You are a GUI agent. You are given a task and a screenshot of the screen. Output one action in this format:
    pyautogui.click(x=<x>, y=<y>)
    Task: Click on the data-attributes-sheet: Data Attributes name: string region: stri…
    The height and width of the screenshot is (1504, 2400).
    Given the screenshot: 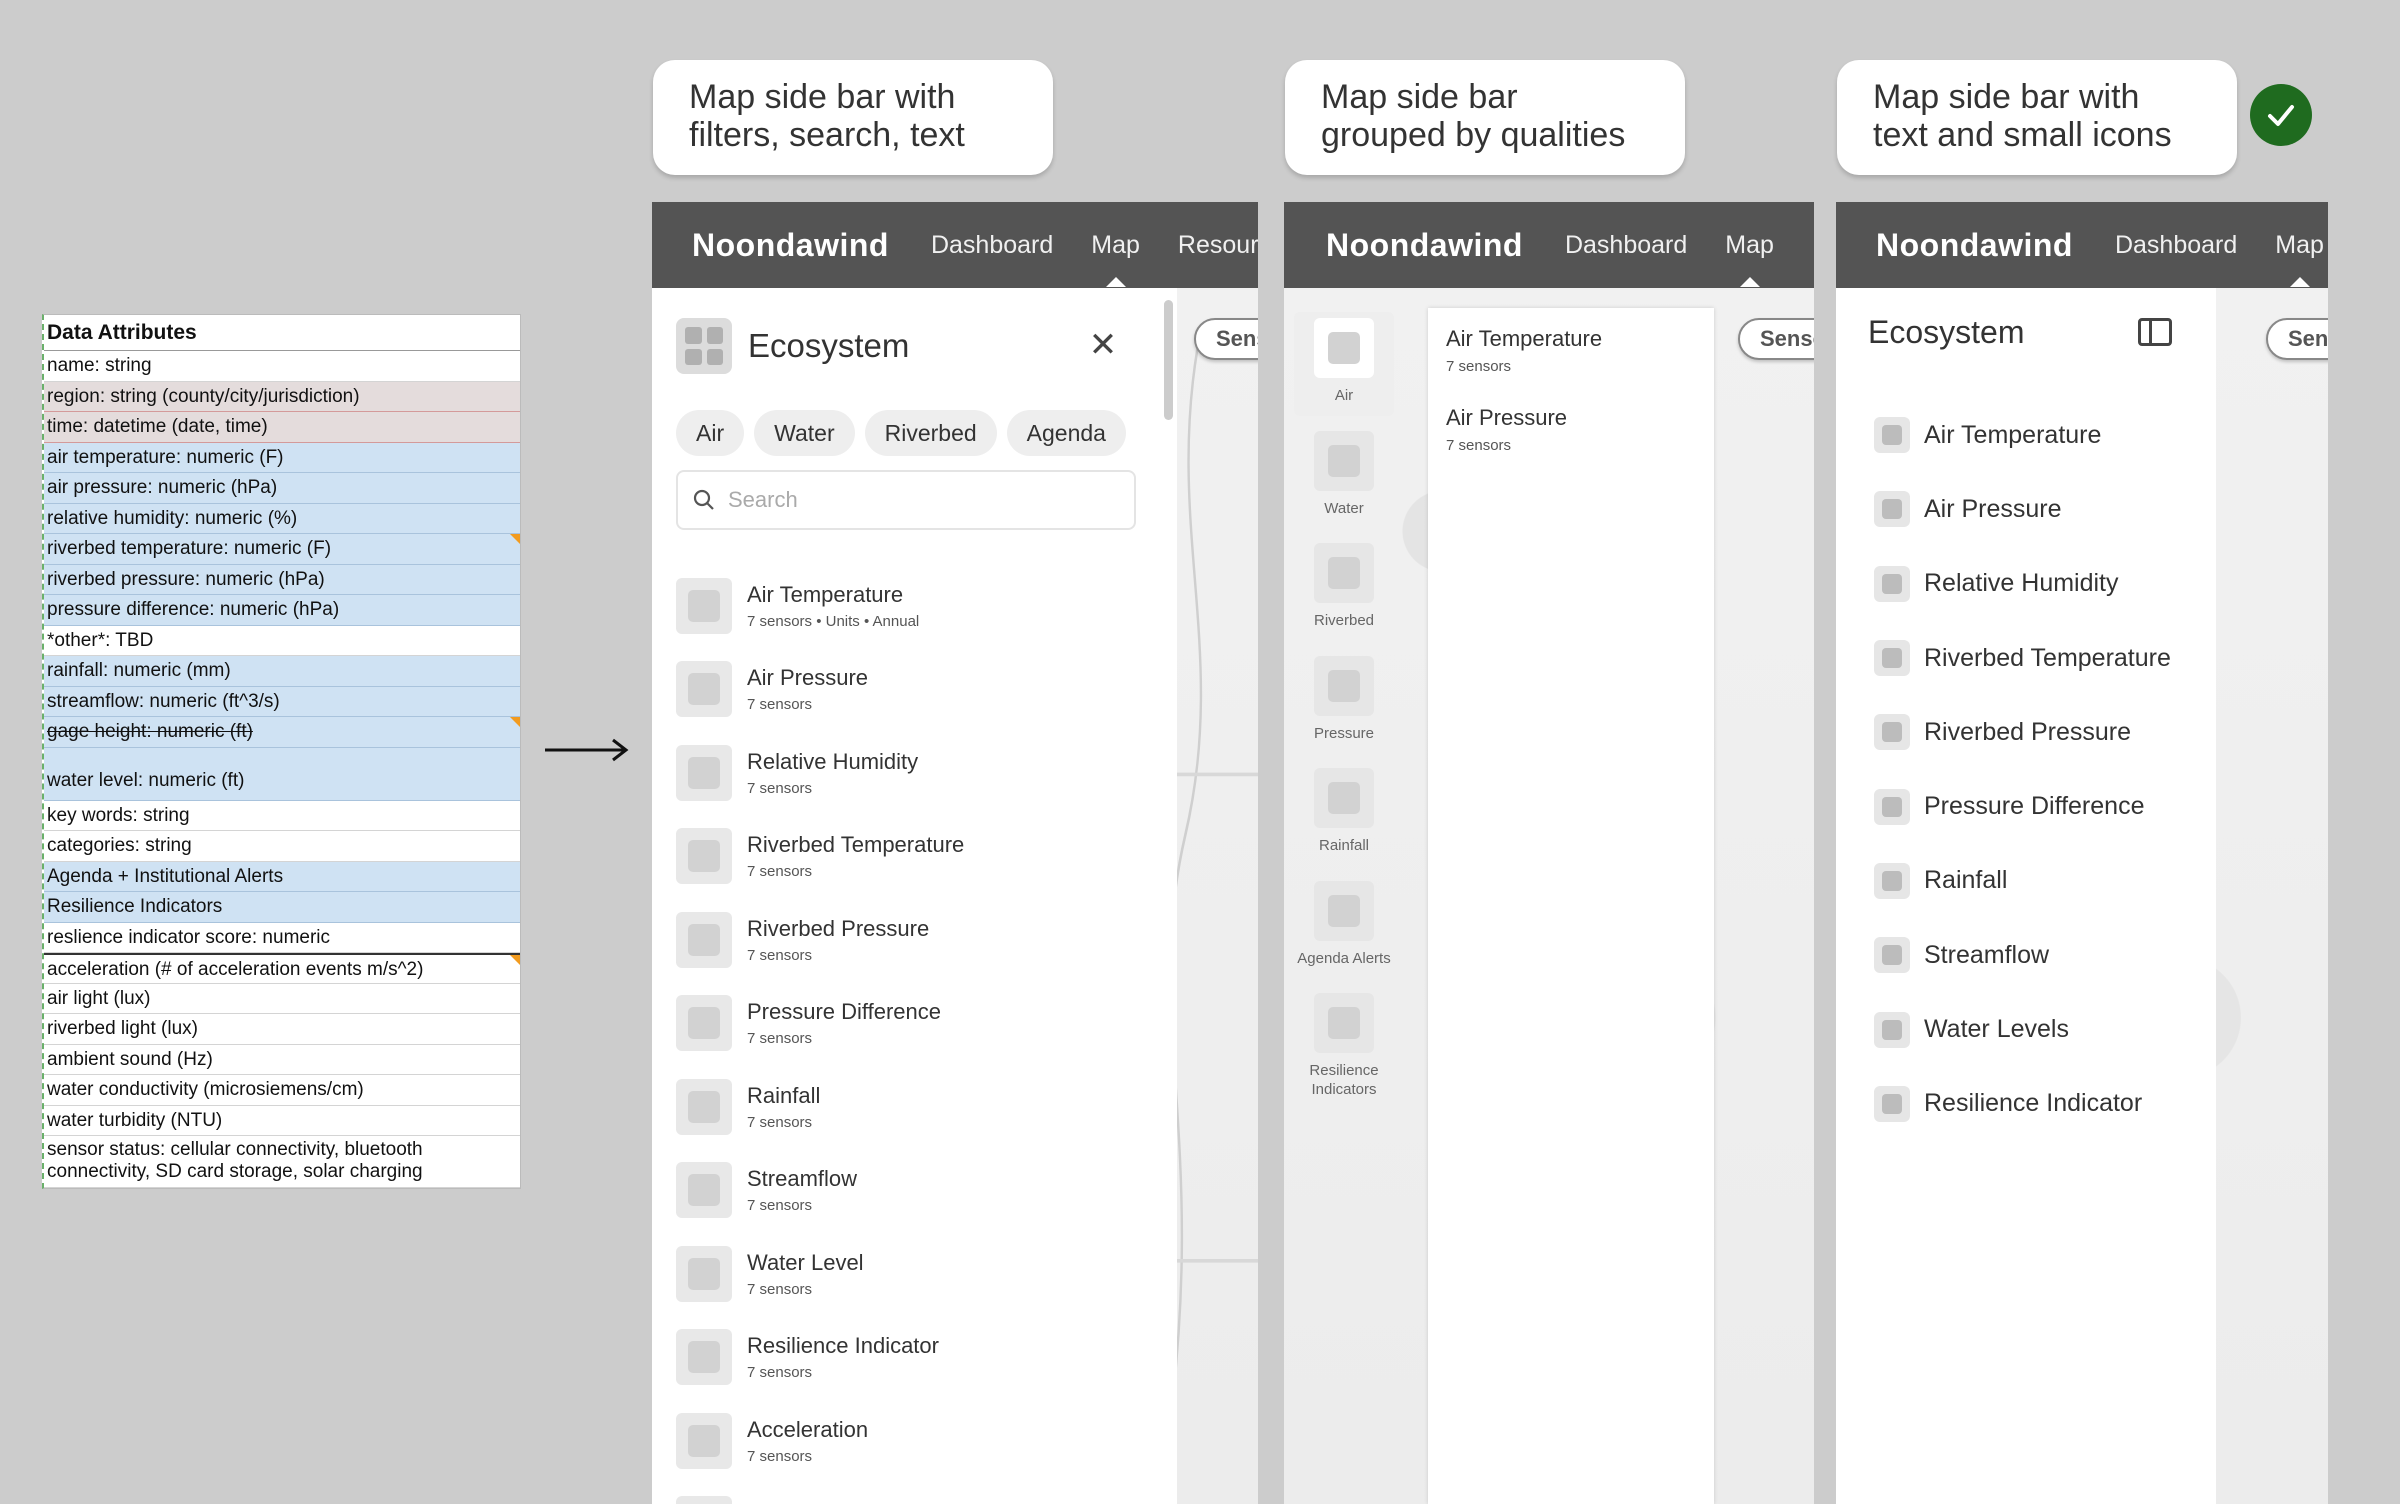 What is the action you would take?
    pyautogui.click(x=281, y=751)
    